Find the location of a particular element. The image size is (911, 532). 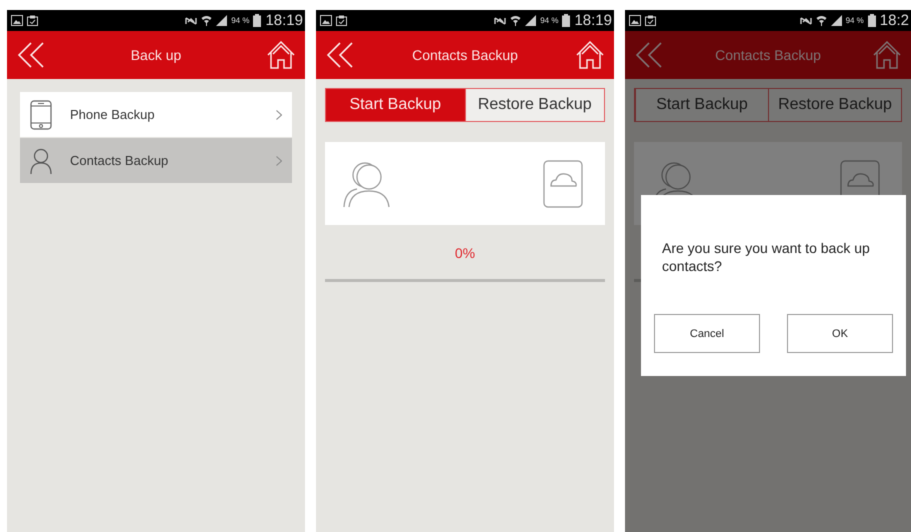

phone-icon is located at coordinates (41, 115).